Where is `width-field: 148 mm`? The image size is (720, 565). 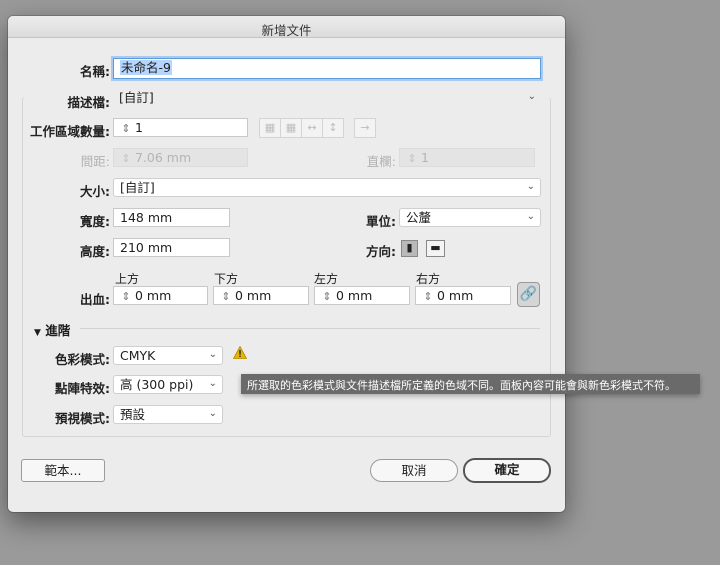
width-field: 148 mm is located at coordinates (171, 217).